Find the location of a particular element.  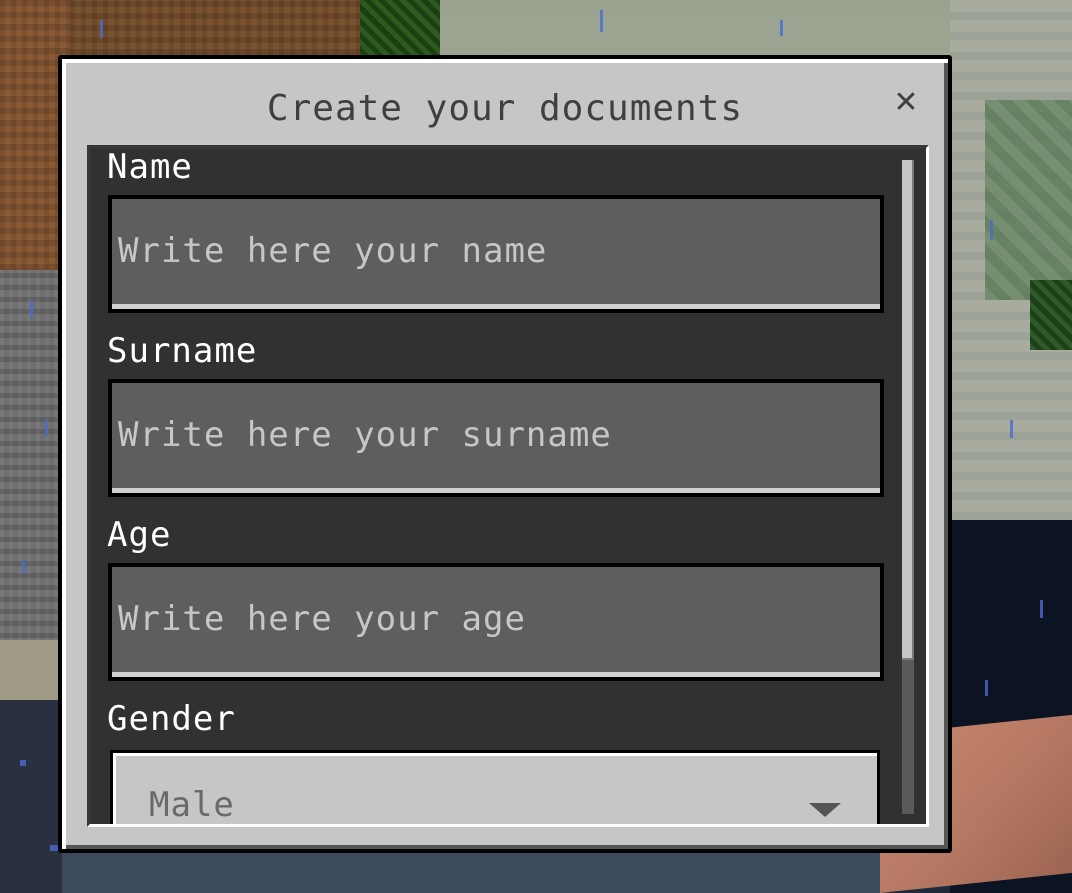

close-icon: ✕ is located at coordinates (906, 103).